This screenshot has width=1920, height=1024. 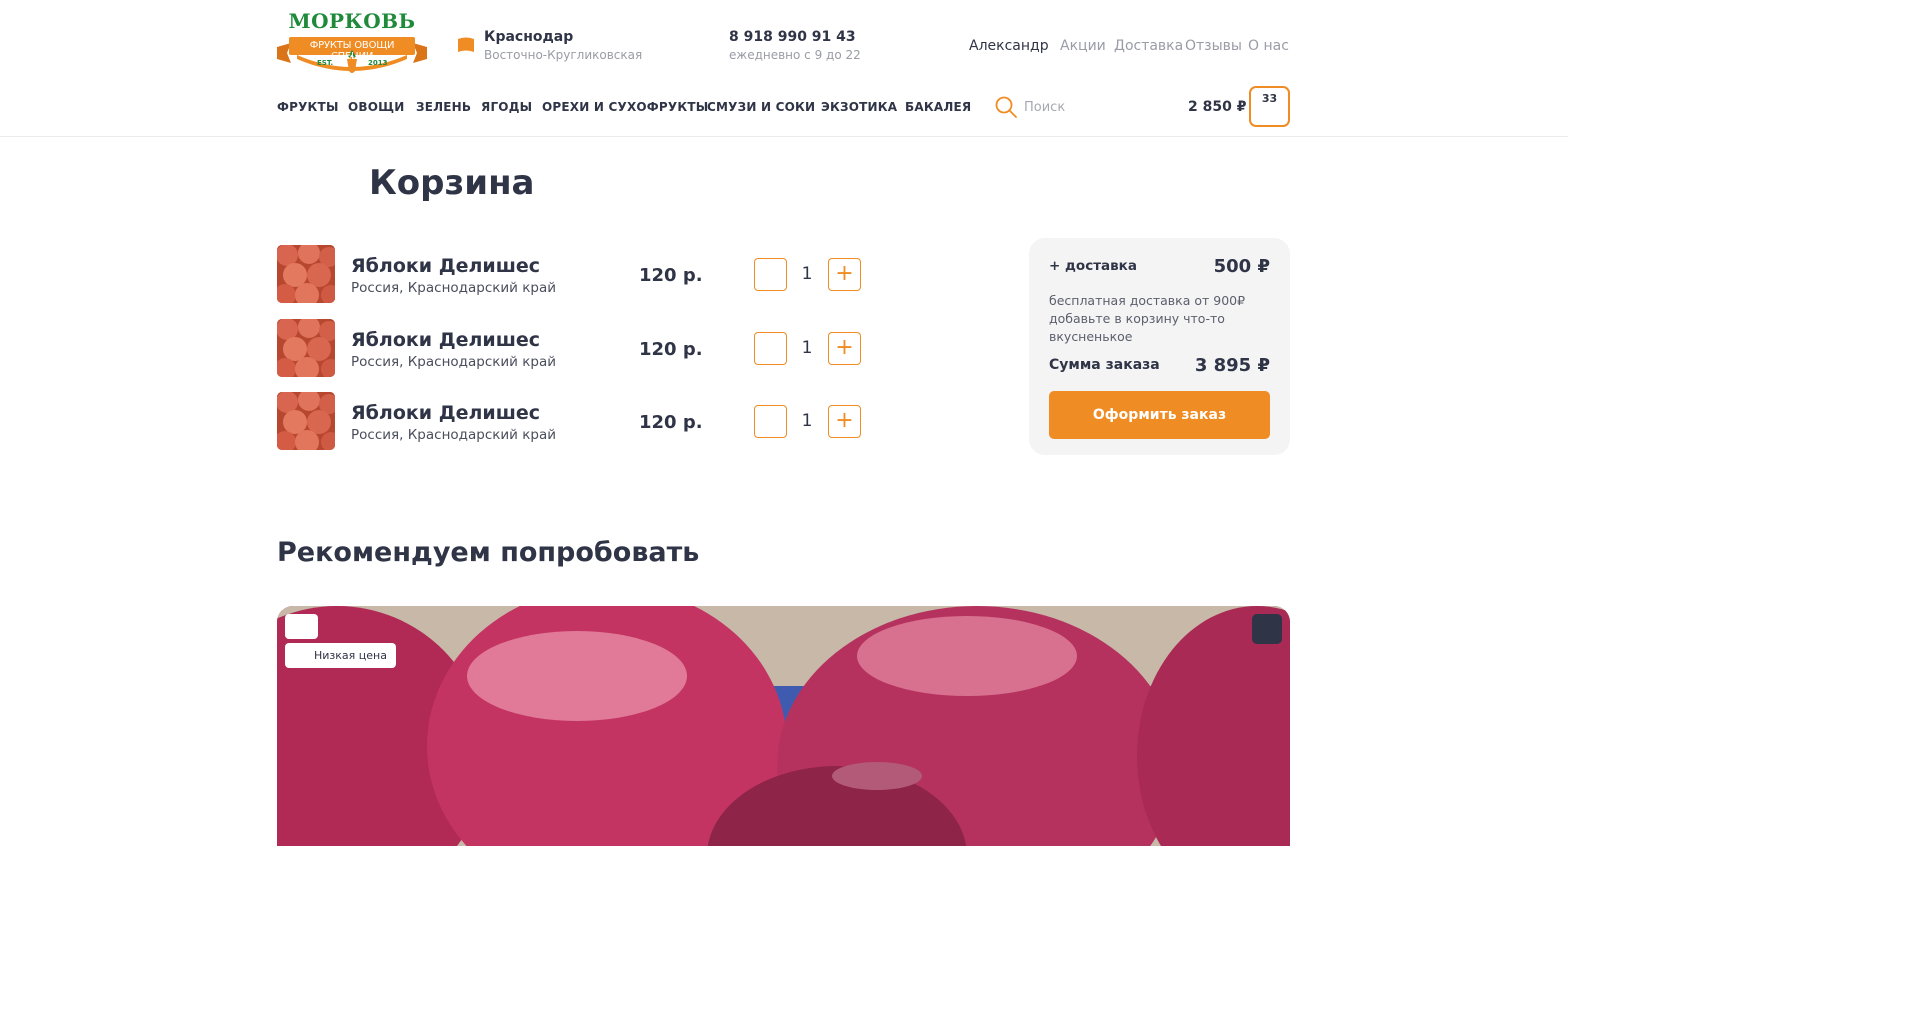 I want to click on cart-total: 2 850 ₽, so click(x=1217, y=107).